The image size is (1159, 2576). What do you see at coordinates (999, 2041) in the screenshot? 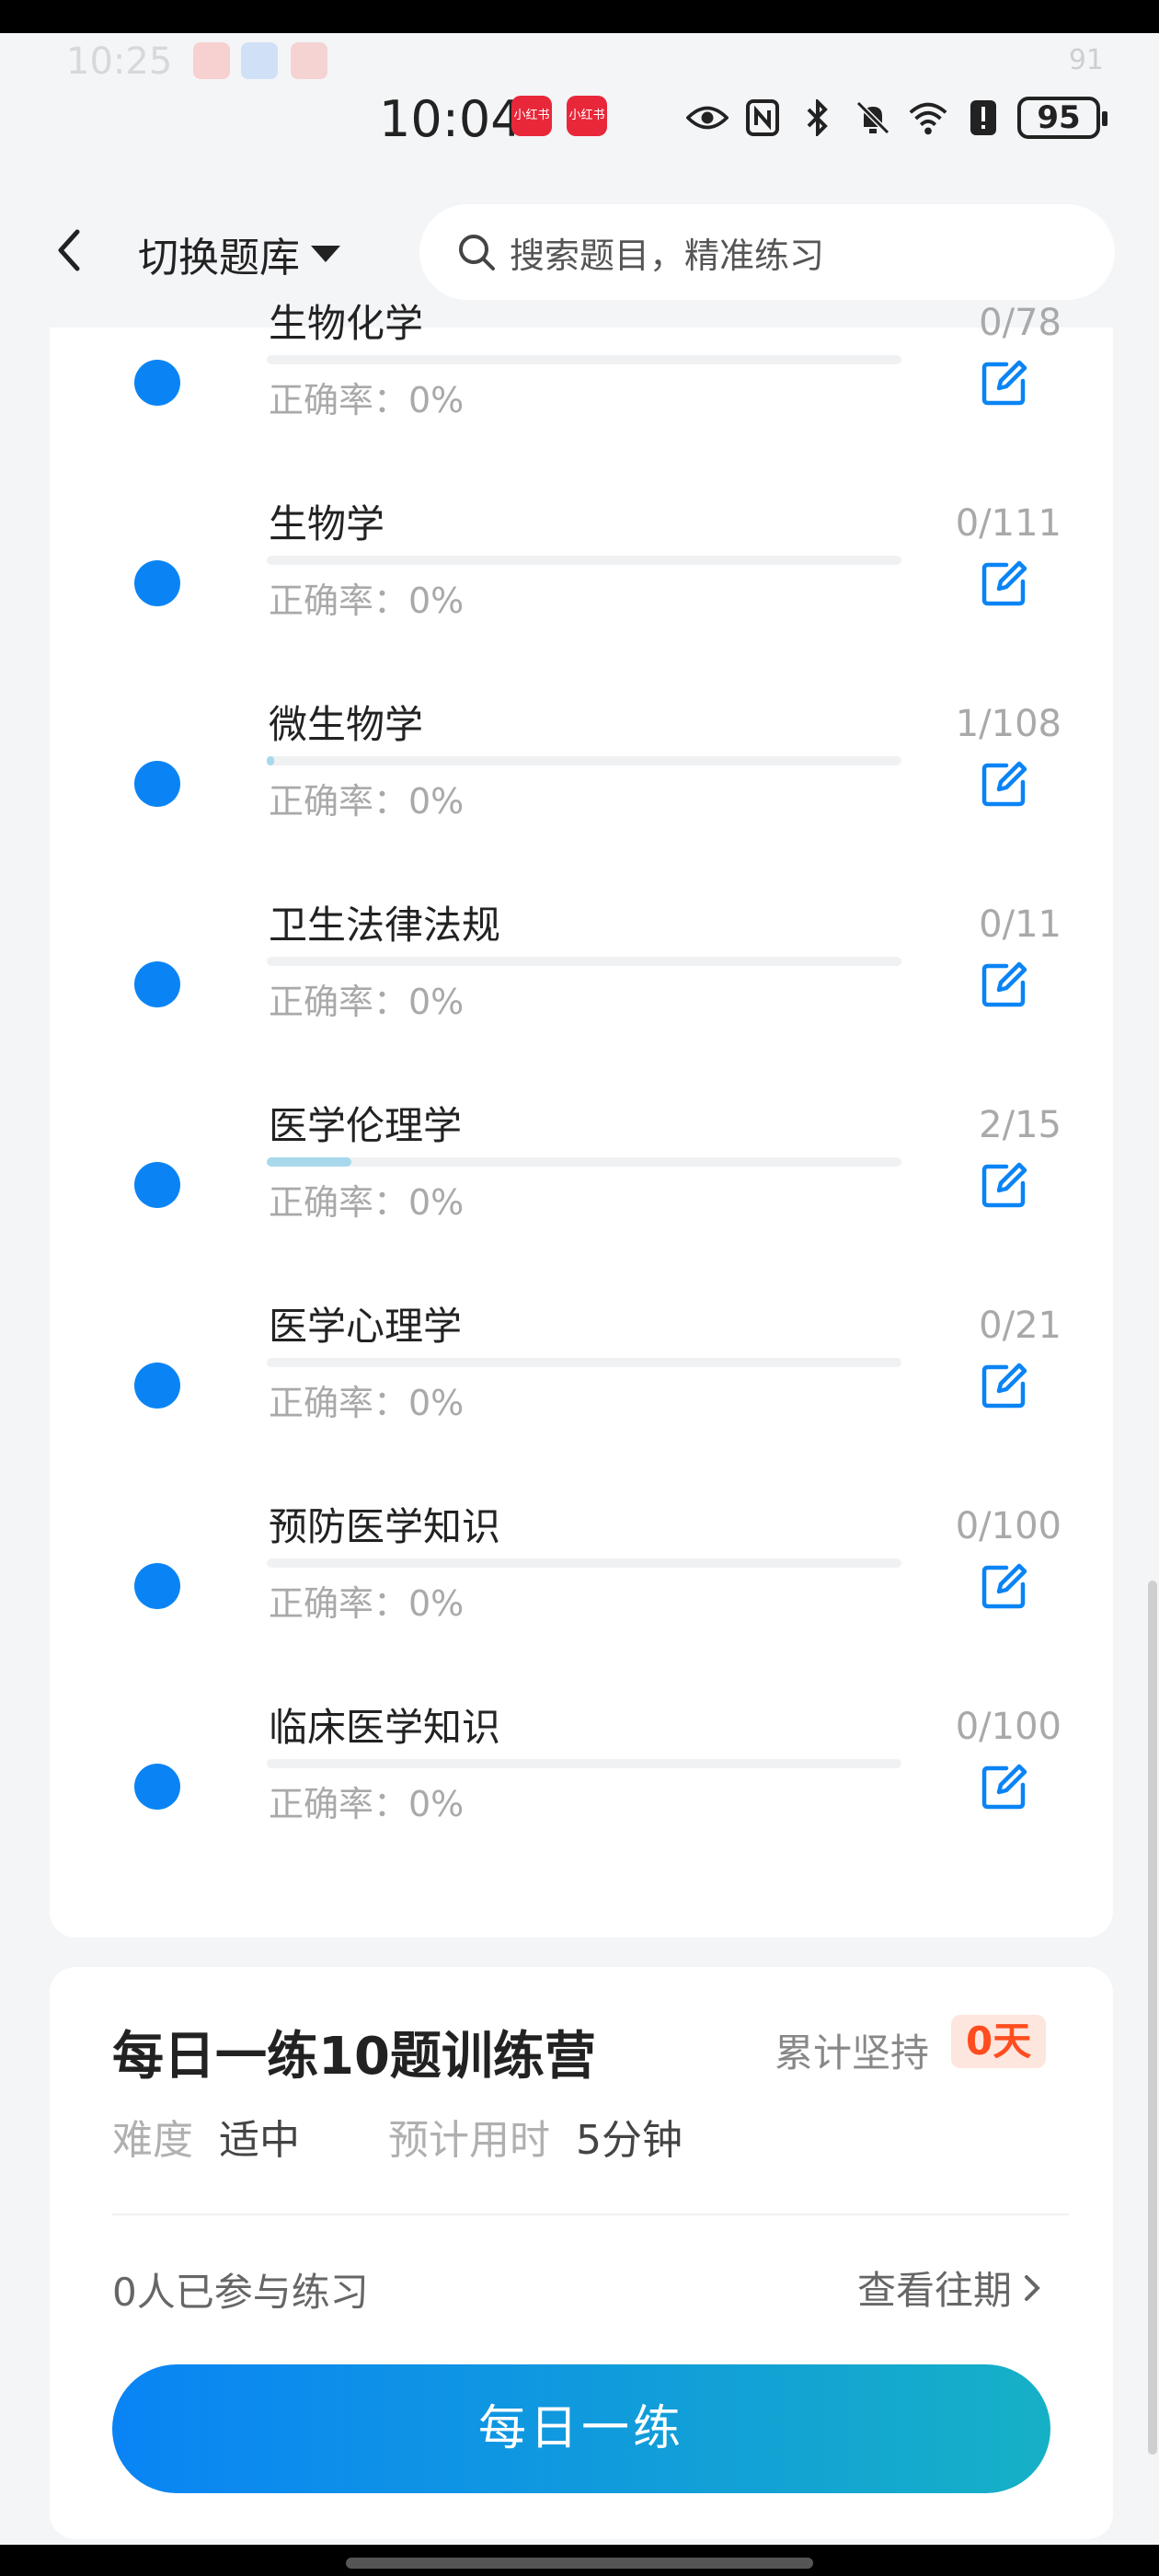
I see `persist-badge: 0天` at bounding box center [999, 2041].